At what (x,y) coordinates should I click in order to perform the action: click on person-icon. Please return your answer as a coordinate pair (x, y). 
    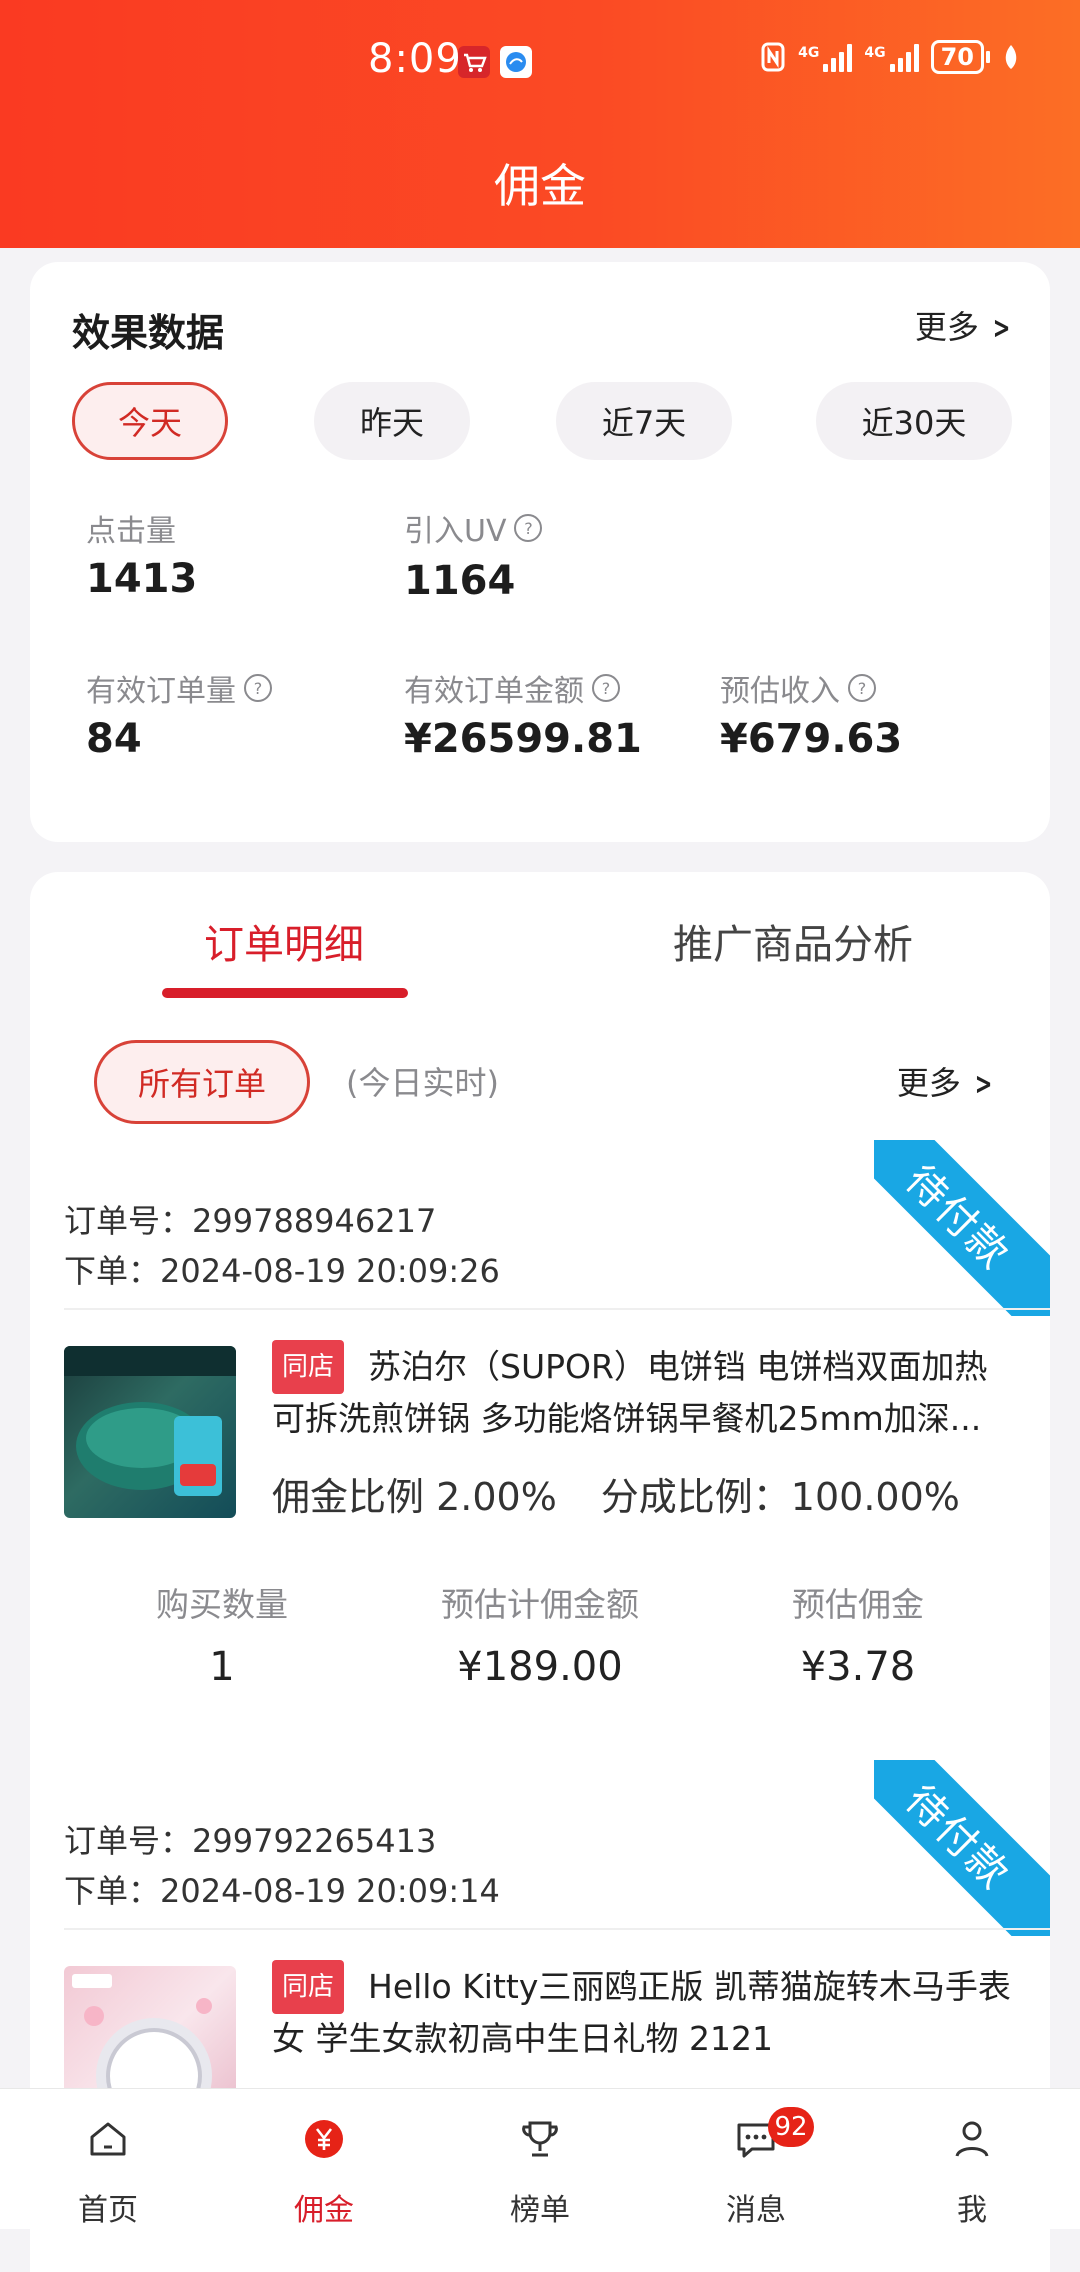
    Looking at the image, I should click on (972, 2139).